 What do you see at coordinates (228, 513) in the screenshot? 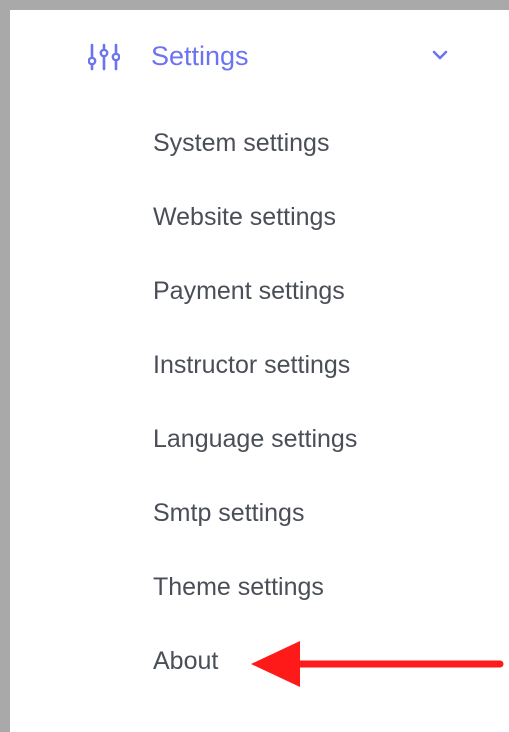
I see `submenu-item-smtp-settings: Smtp settings` at bounding box center [228, 513].